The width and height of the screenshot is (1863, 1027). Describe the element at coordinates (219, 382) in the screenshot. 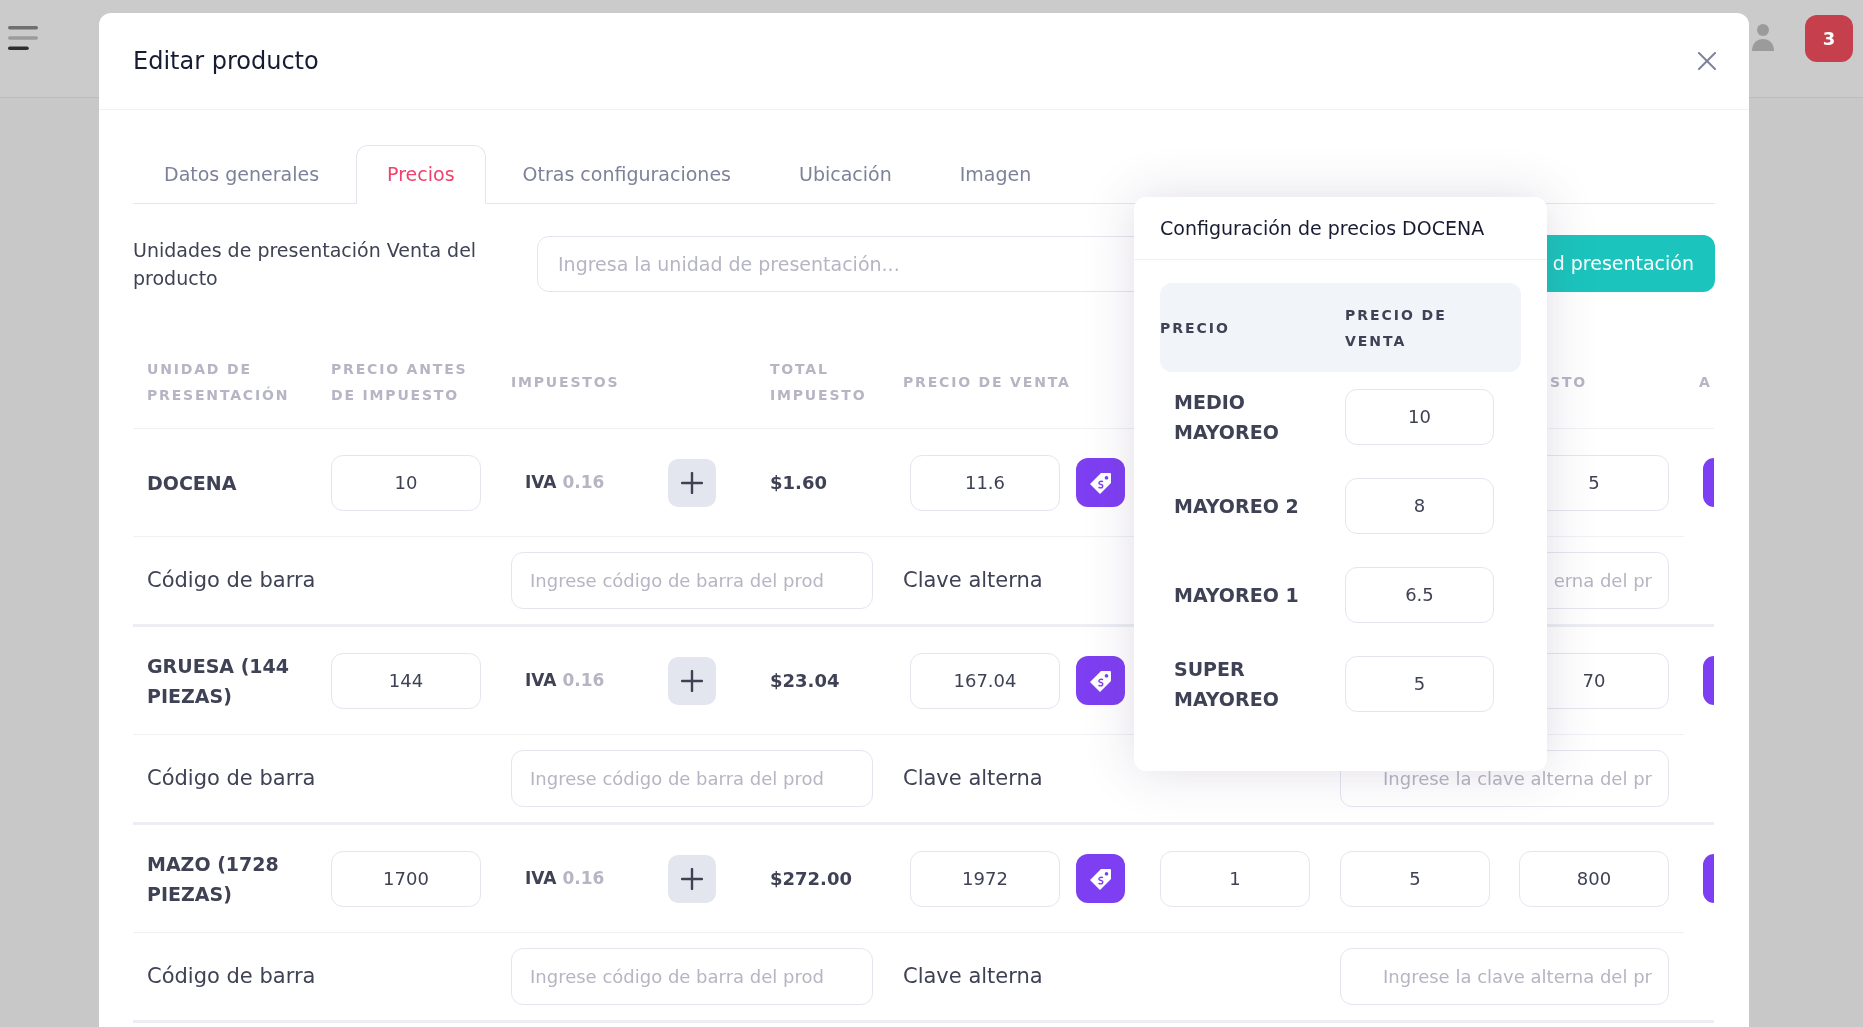

I see `column-header: UNIDAD DE PRESENTACIÓN` at that location.